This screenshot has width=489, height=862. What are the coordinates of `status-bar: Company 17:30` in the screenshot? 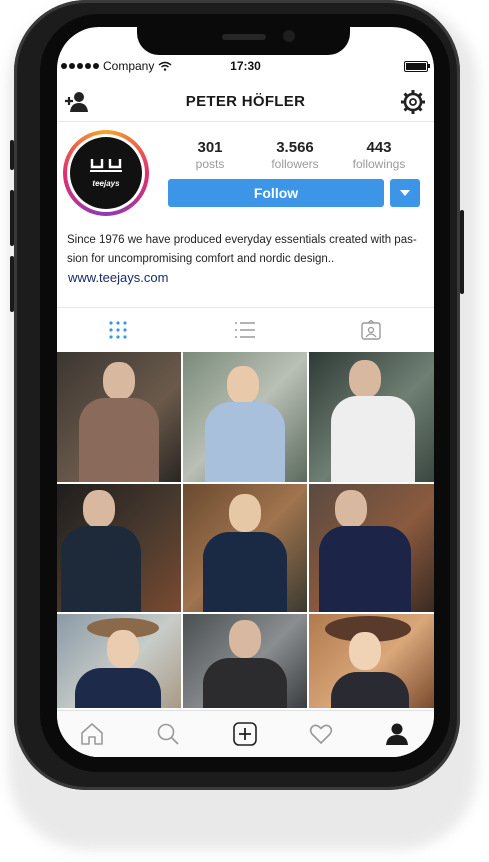 It's located at (245, 67).